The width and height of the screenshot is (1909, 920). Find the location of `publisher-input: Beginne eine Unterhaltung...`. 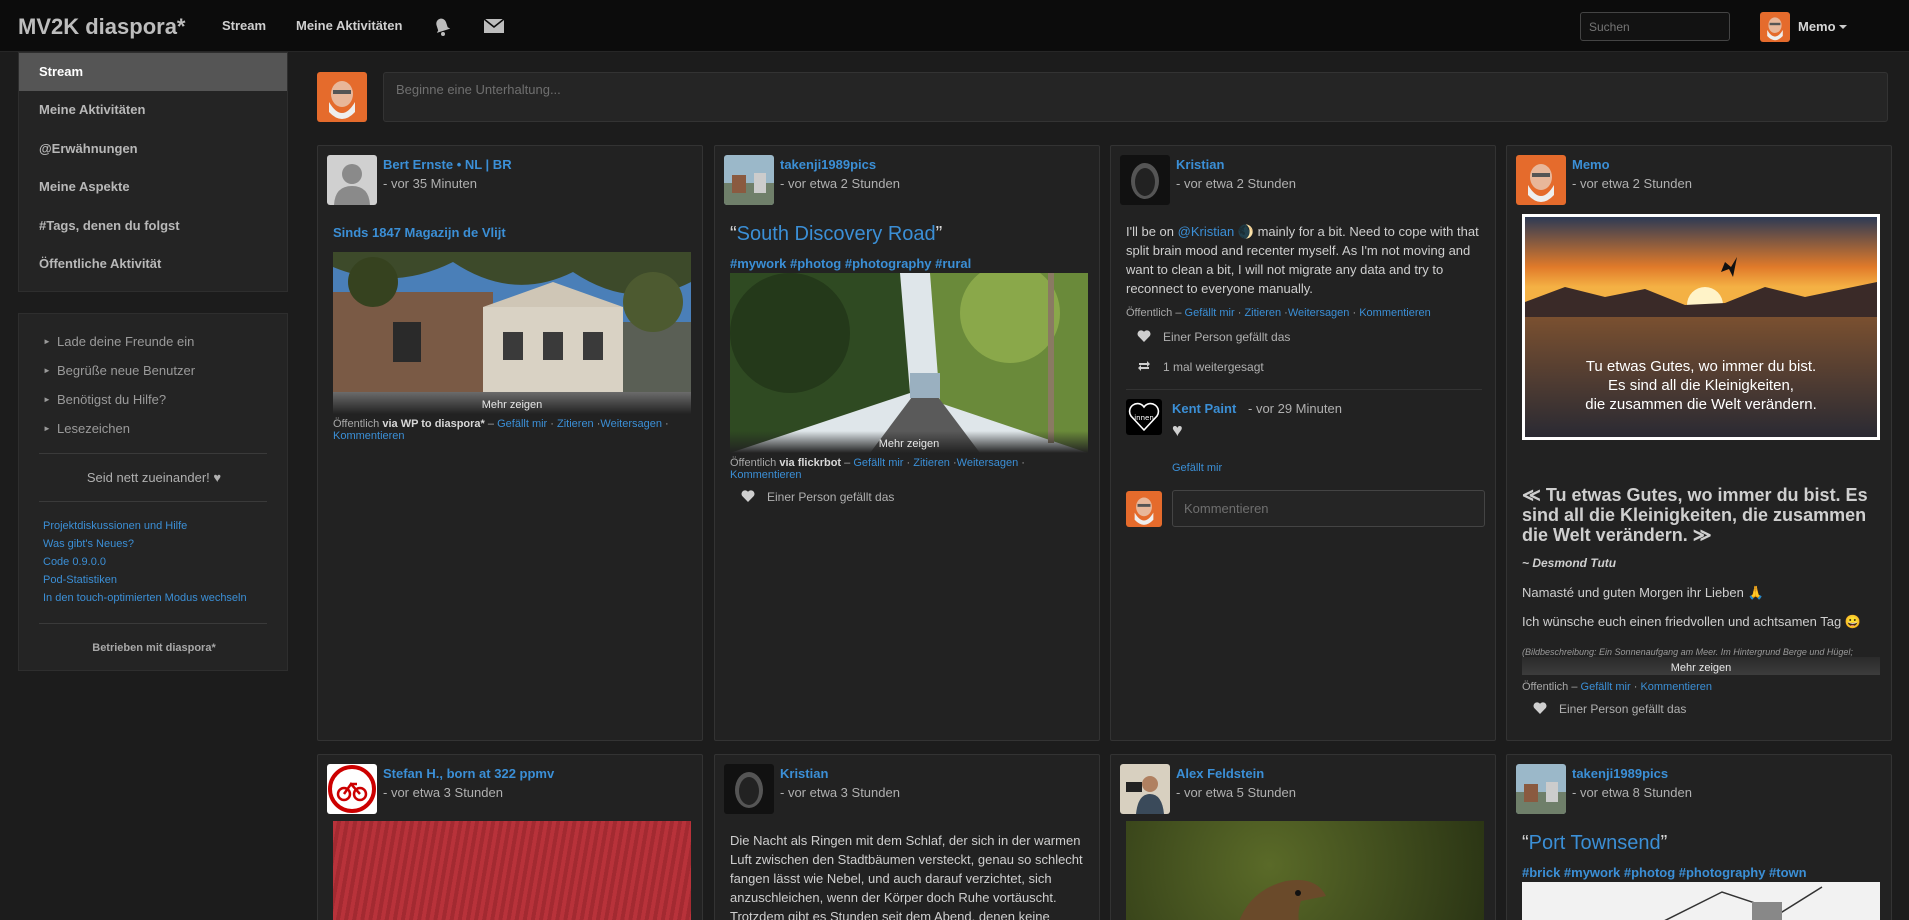

publisher-input: Beginne eine Unterhaltung... is located at coordinates (1135, 97).